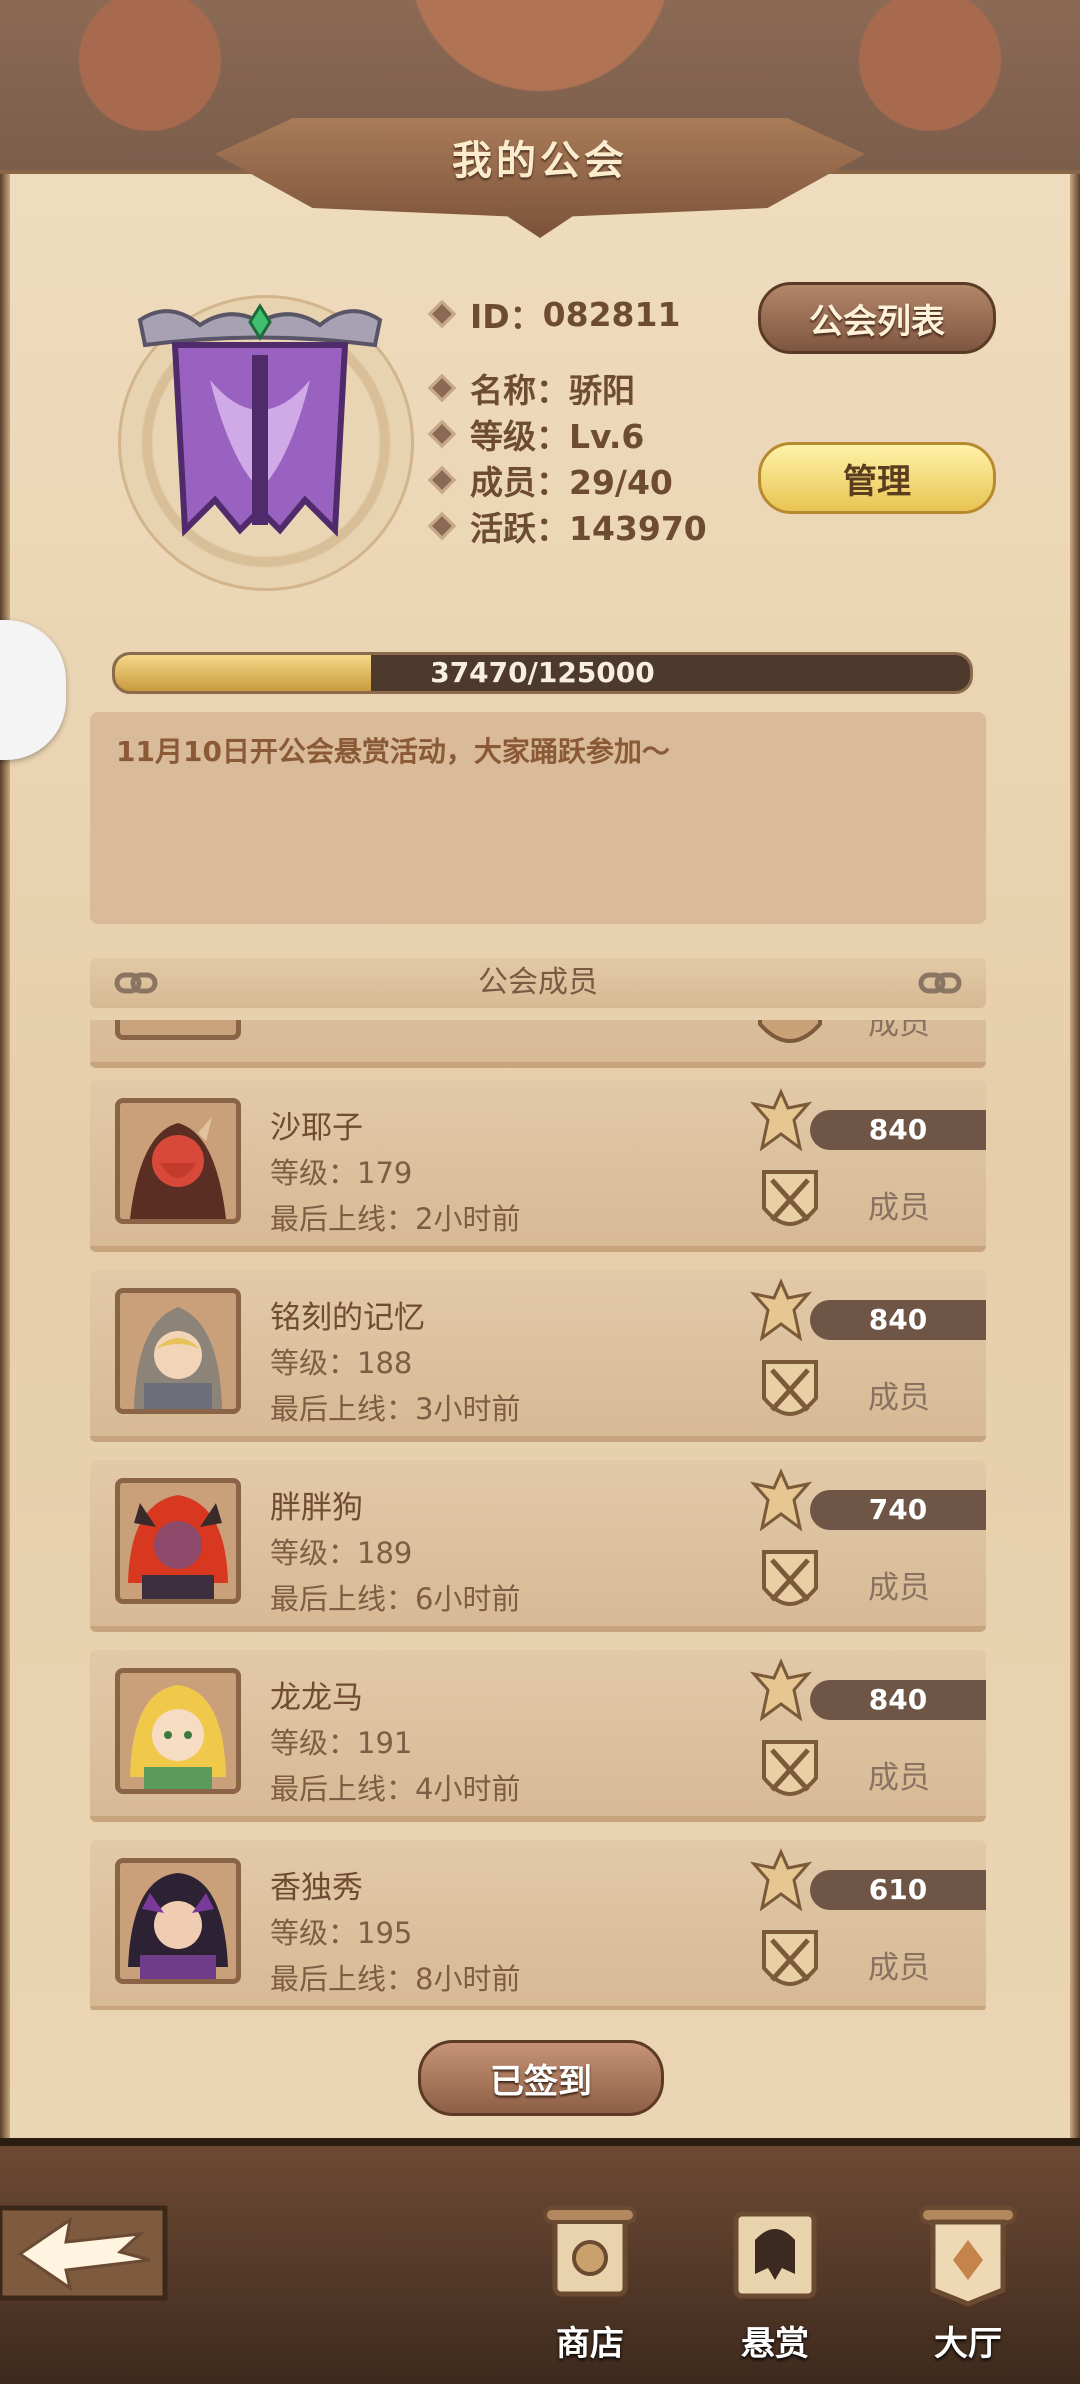 This screenshot has width=1080, height=2384. Describe the element at coordinates (341, 1743) in the screenshot. I see `member-level: 等级：191` at that location.